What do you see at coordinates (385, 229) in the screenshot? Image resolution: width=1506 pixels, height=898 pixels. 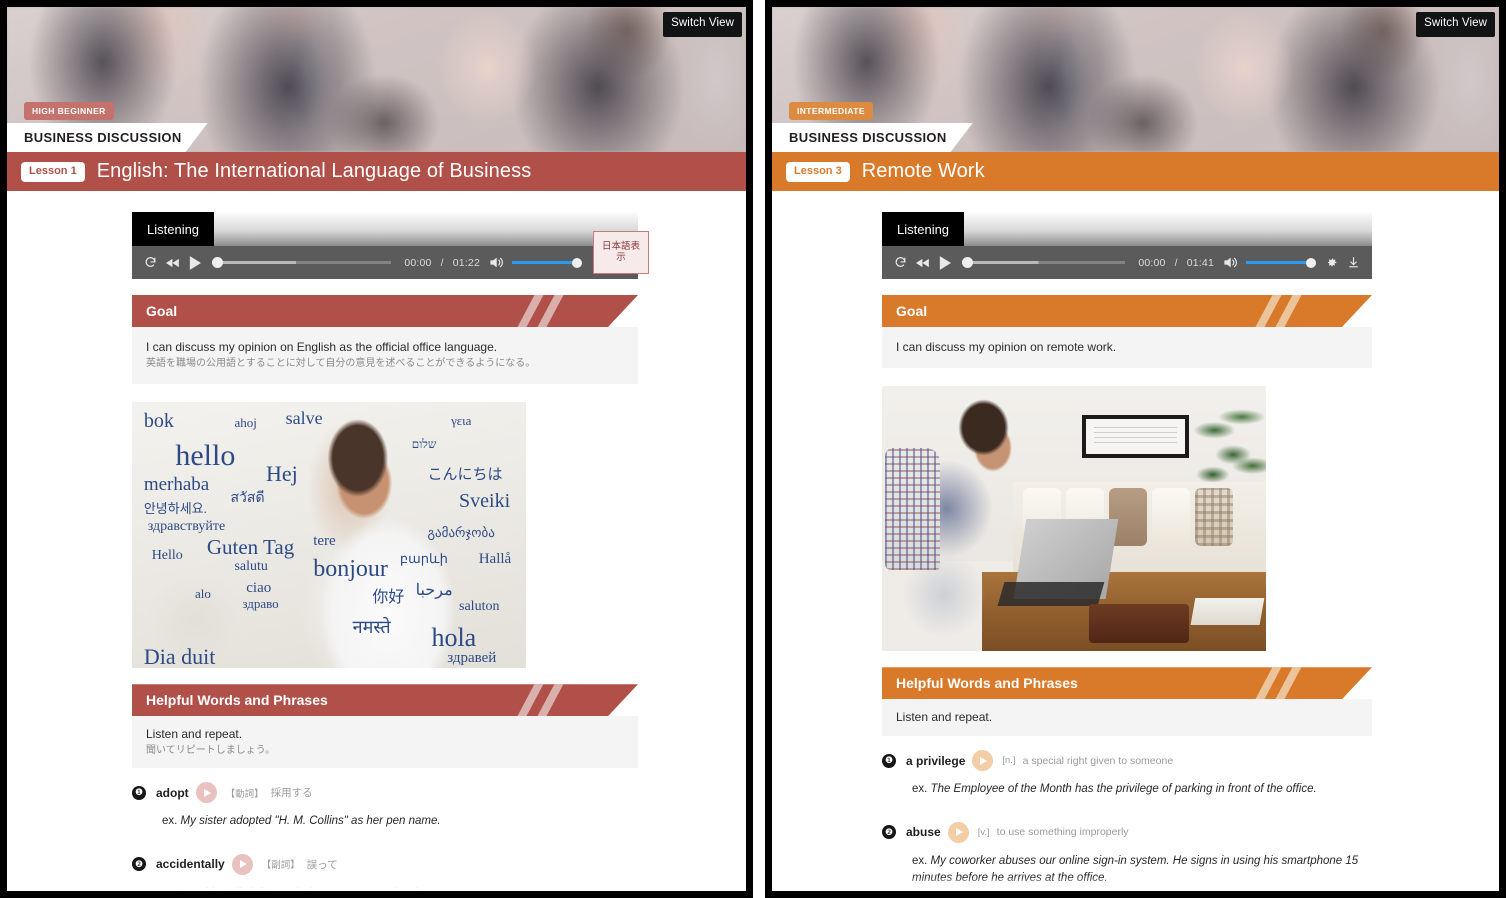 I see `player-tab-row: Listening` at bounding box center [385, 229].